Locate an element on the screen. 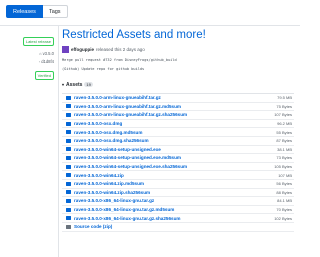 This screenshot has height=257, width=320. file-zip-icon is located at coordinates (68, 226).